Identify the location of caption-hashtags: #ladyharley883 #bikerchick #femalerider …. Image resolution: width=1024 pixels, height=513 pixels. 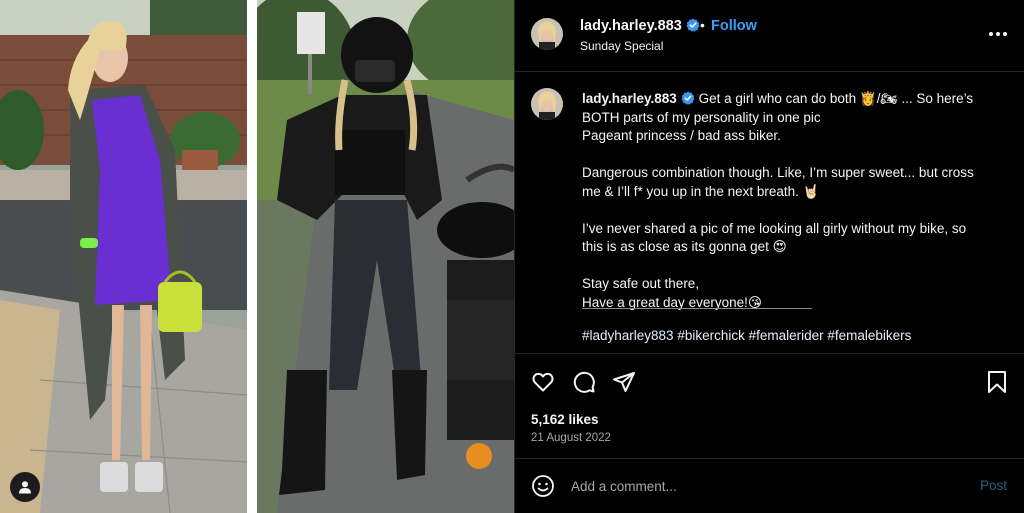
(746, 335).